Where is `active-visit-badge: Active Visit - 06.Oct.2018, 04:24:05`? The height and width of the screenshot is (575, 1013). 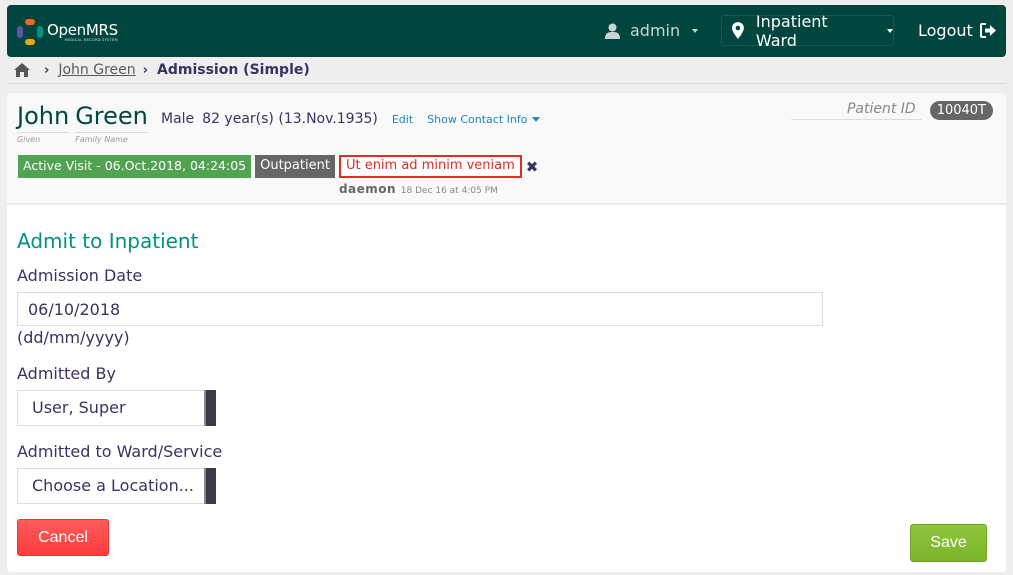 active-visit-badge: Active Visit - 06.Oct.2018, 04:24:05 is located at coordinates (135, 166).